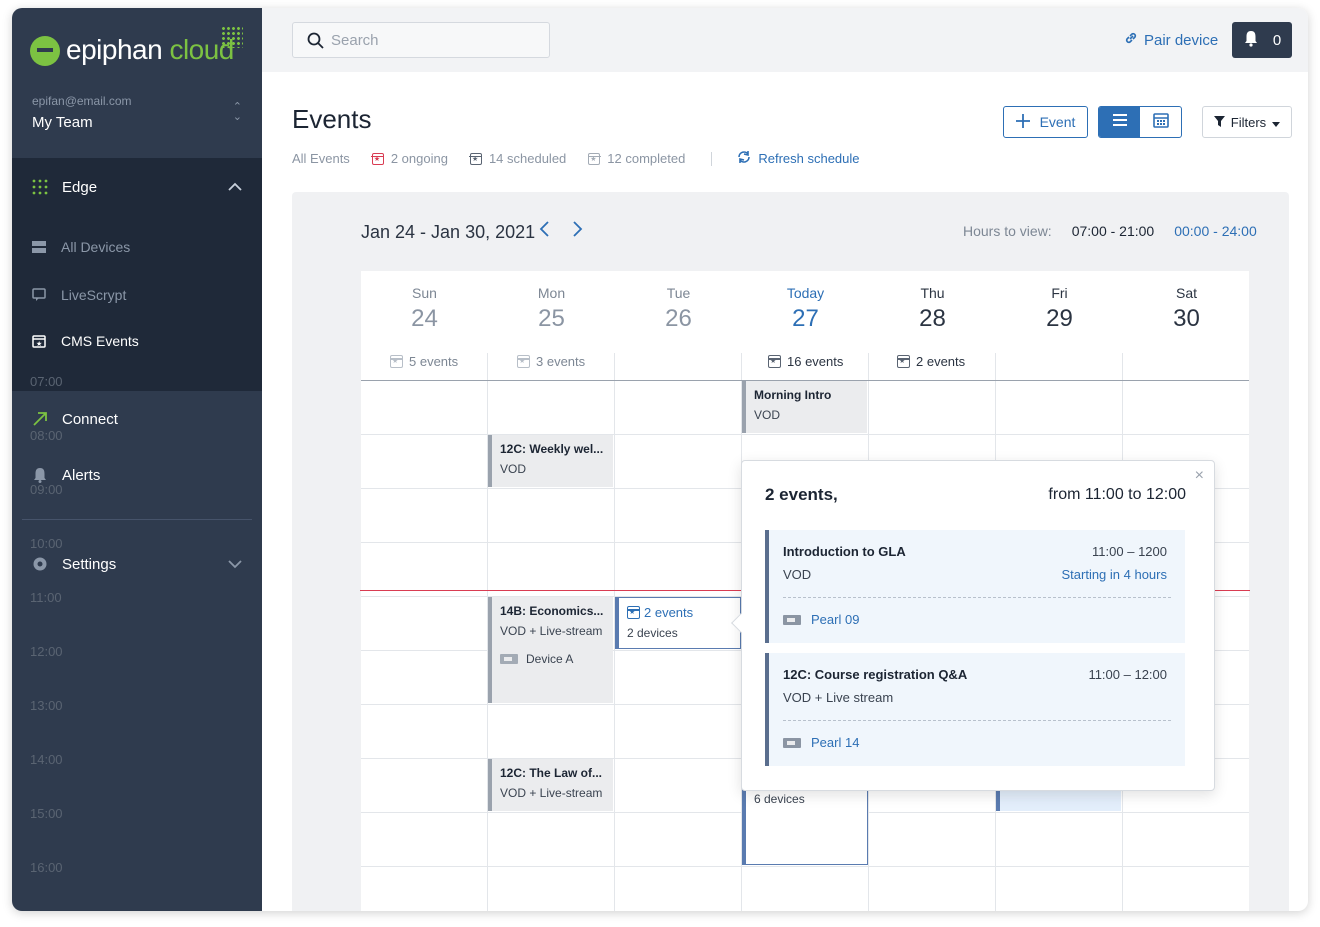  I want to click on day-event-count: 2 events, so click(931, 361).